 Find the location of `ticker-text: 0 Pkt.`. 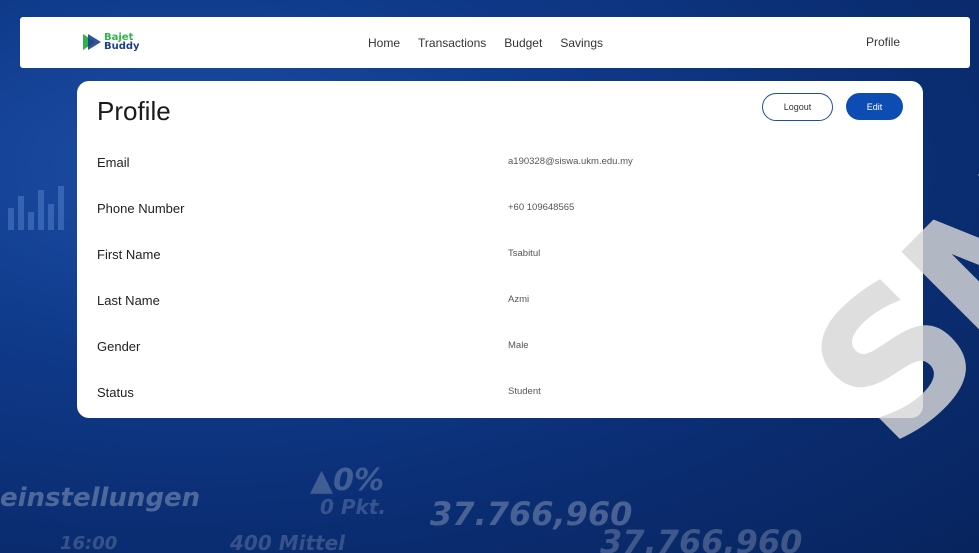

ticker-text: 0 Pkt. is located at coordinates (353, 507).